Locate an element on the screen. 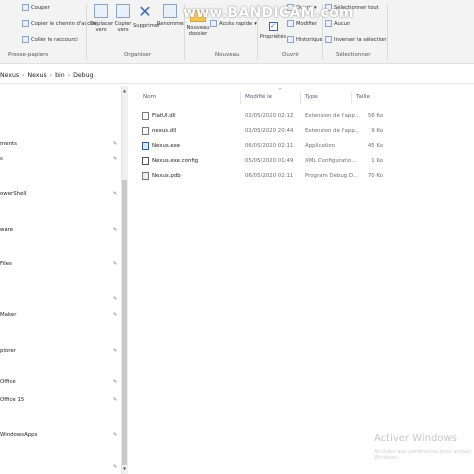 This screenshot has width=474, height=474. cut-button: Couper is located at coordinates (36, 7).